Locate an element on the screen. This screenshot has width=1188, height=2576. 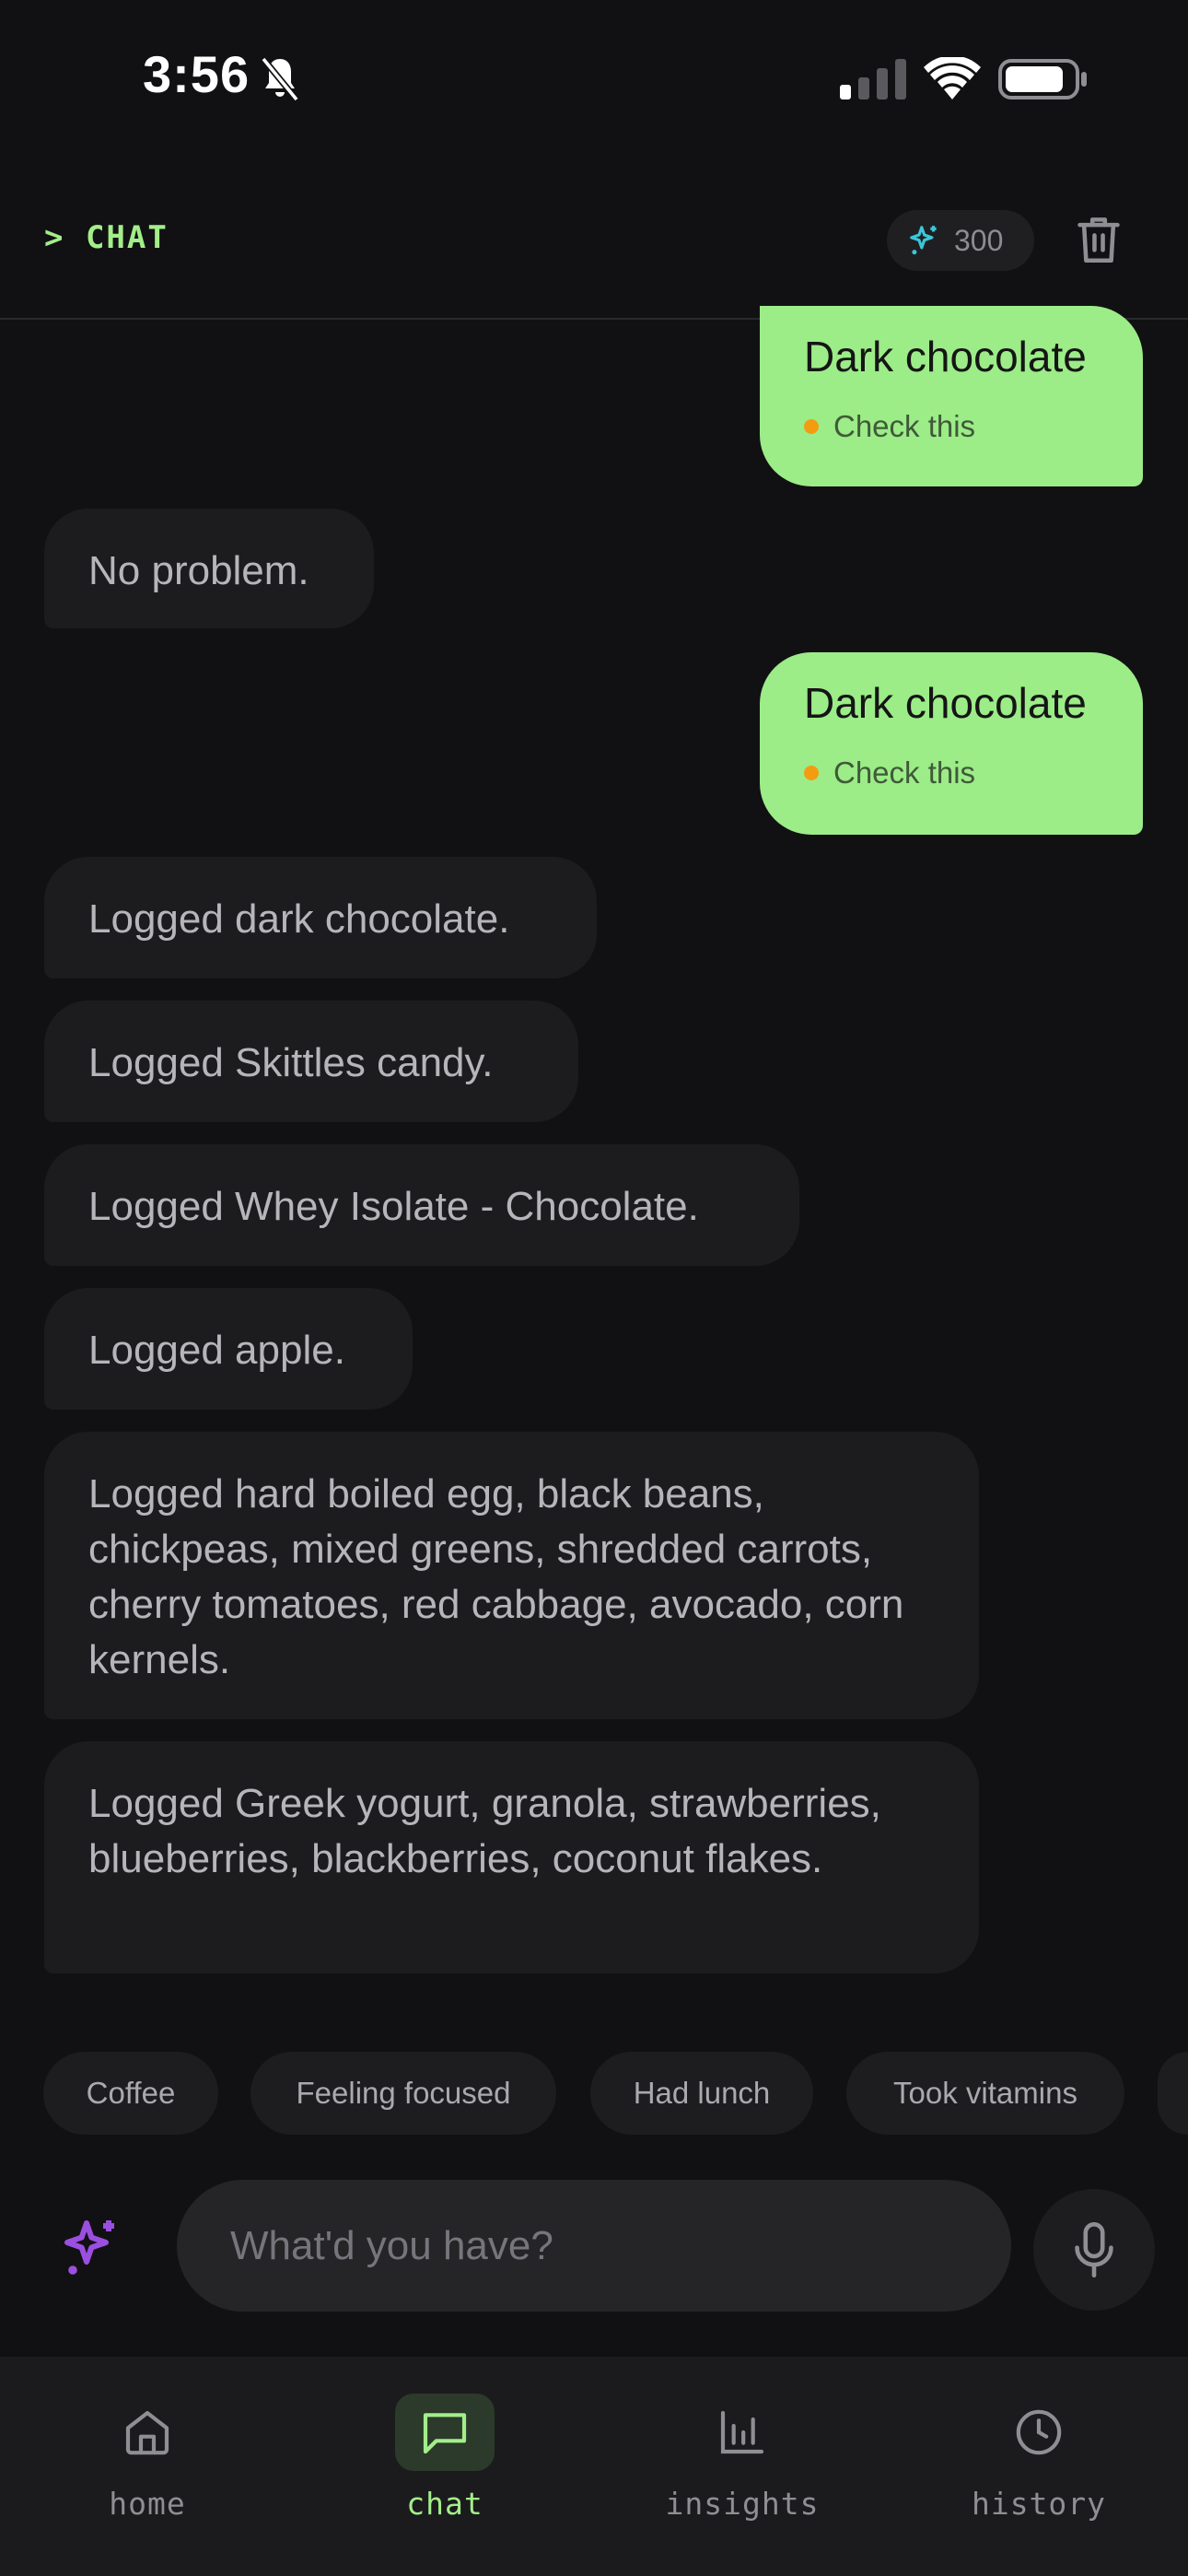
assistant-message: No problem. is located at coordinates (209, 568).